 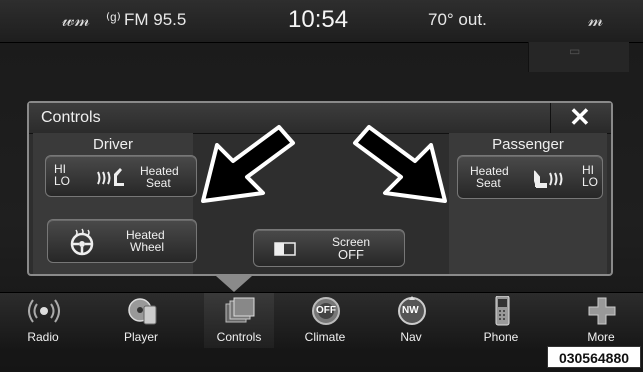 What do you see at coordinates (590, 182) in the screenshot?
I see `passenger-seat-lo: LO` at bounding box center [590, 182].